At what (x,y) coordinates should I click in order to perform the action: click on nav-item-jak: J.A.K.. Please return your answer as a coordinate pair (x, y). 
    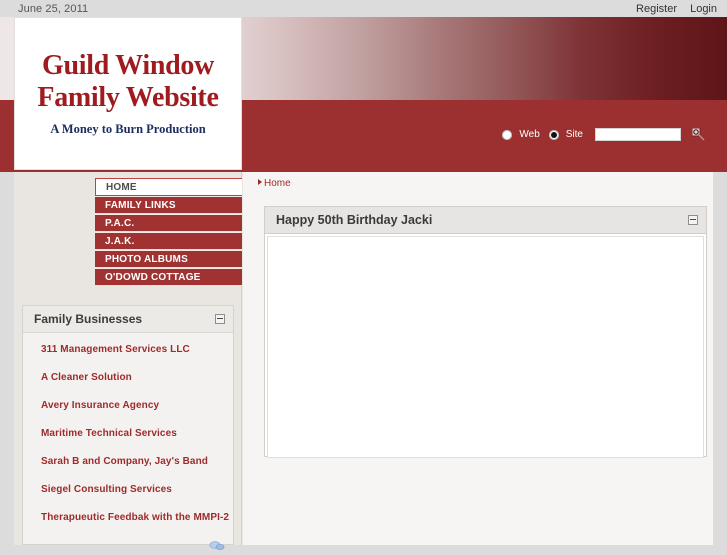
    Looking at the image, I should click on (168, 241).